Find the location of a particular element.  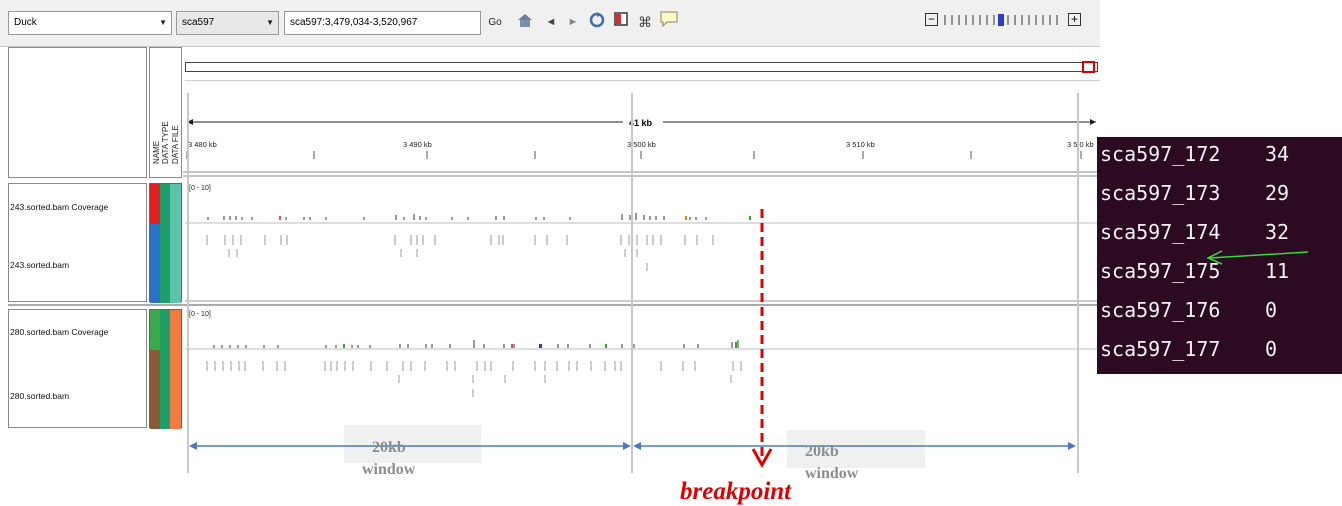

genome-dropdown: Duck ▼ is located at coordinates (90, 23).